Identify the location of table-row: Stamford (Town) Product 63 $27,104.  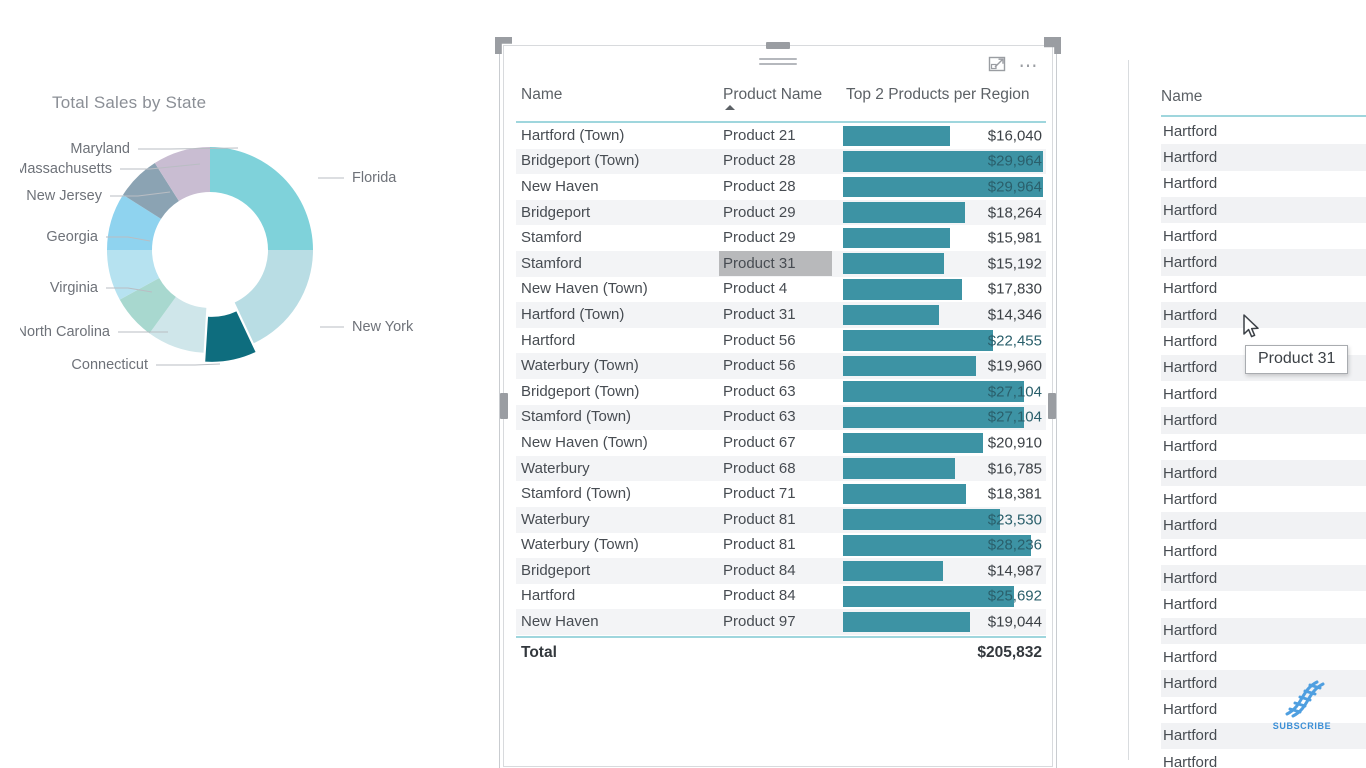
(781, 417).